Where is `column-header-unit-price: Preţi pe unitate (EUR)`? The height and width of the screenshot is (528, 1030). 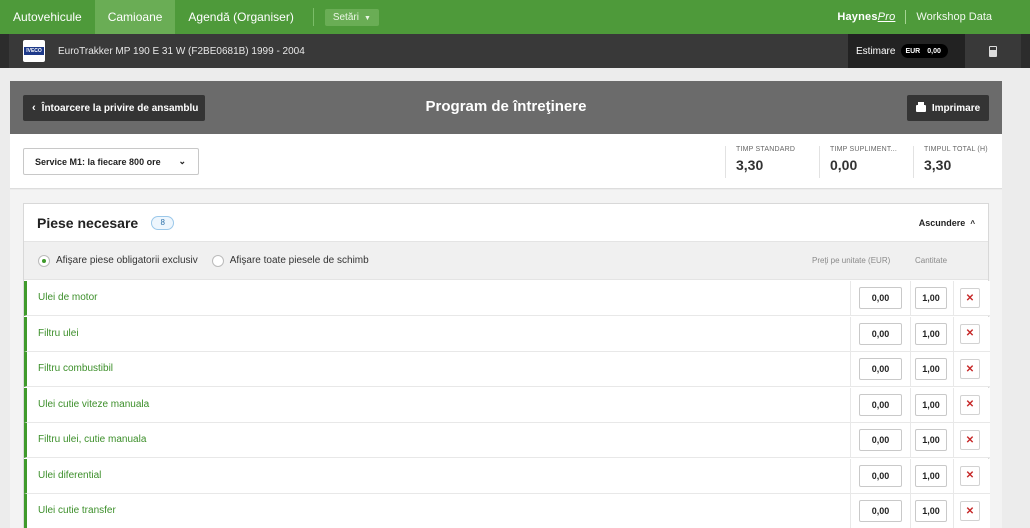
column-header-unit-price: Preţi pe unitate (EUR) is located at coordinates (851, 260).